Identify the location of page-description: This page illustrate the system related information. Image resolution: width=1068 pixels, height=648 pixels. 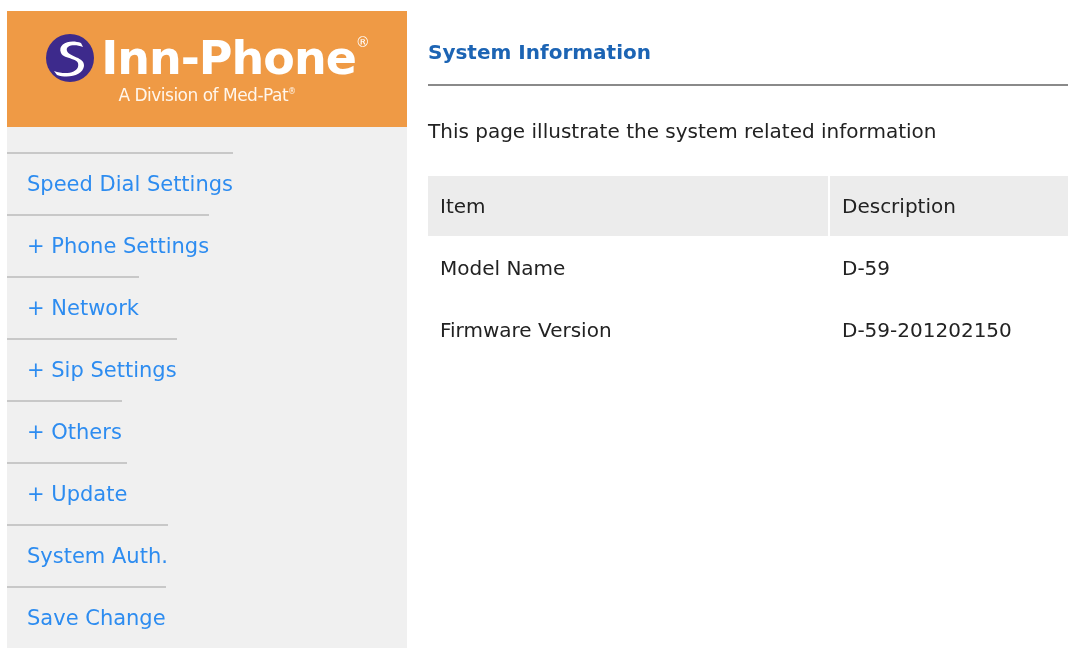
(683, 131).